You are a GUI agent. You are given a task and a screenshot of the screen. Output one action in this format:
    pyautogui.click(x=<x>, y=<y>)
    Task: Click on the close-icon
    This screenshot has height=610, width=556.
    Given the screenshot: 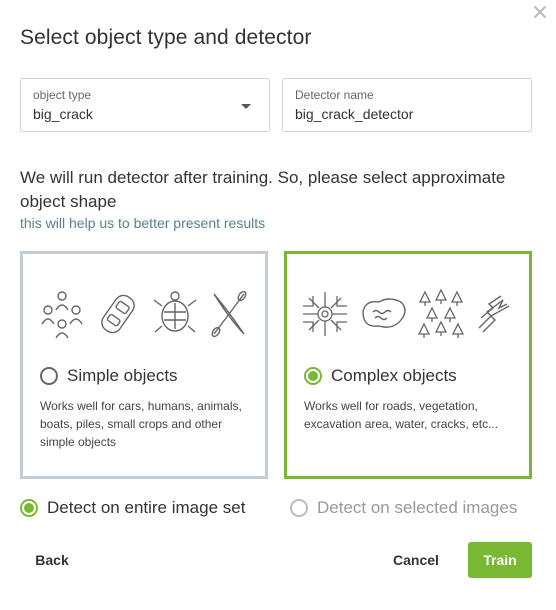 What is the action you would take?
    pyautogui.click(x=540, y=12)
    